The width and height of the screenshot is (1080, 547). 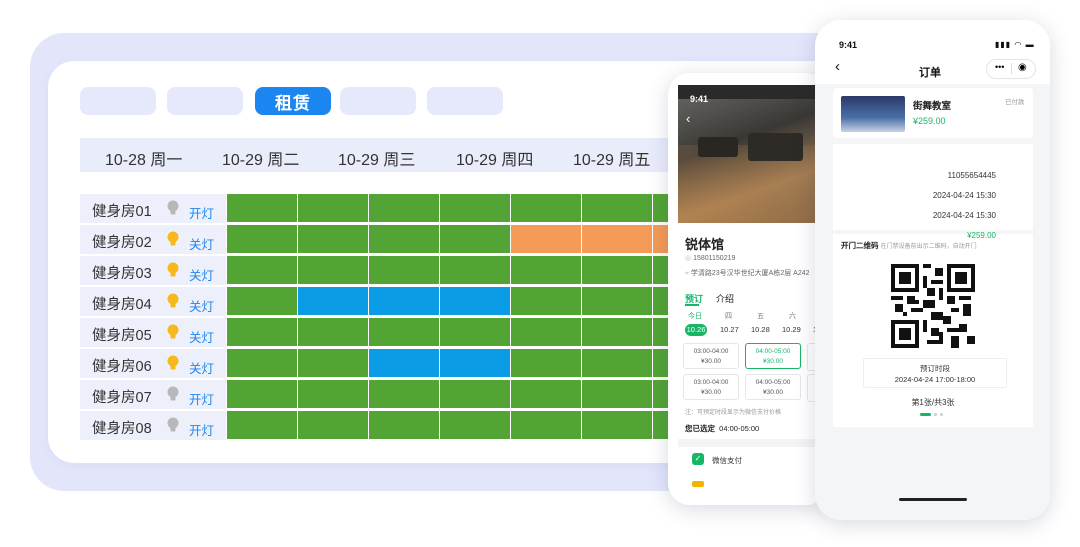 What do you see at coordinates (773, 387) in the screenshot?
I see `time-slot: 04:00-05:00 ¥30.00` at bounding box center [773, 387].